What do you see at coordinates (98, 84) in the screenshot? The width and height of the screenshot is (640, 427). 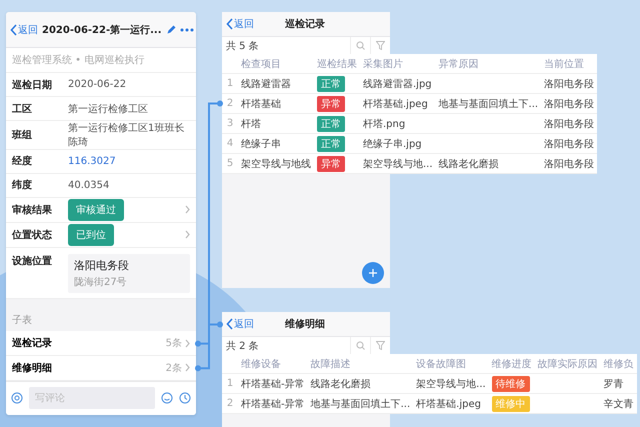 I see `field-value: 2020-06-22` at bounding box center [98, 84].